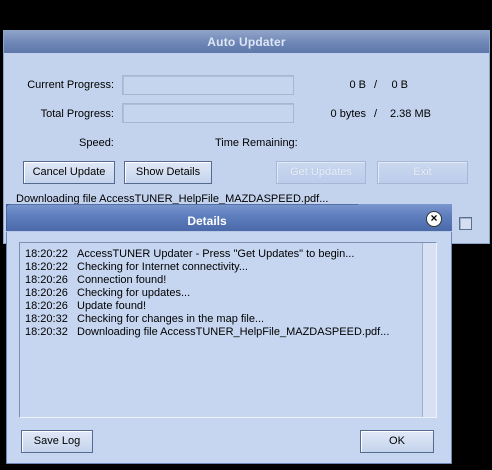 This screenshot has height=470, width=492. I want to click on log-entry: 18:20:26 Connection found!, so click(95, 280).